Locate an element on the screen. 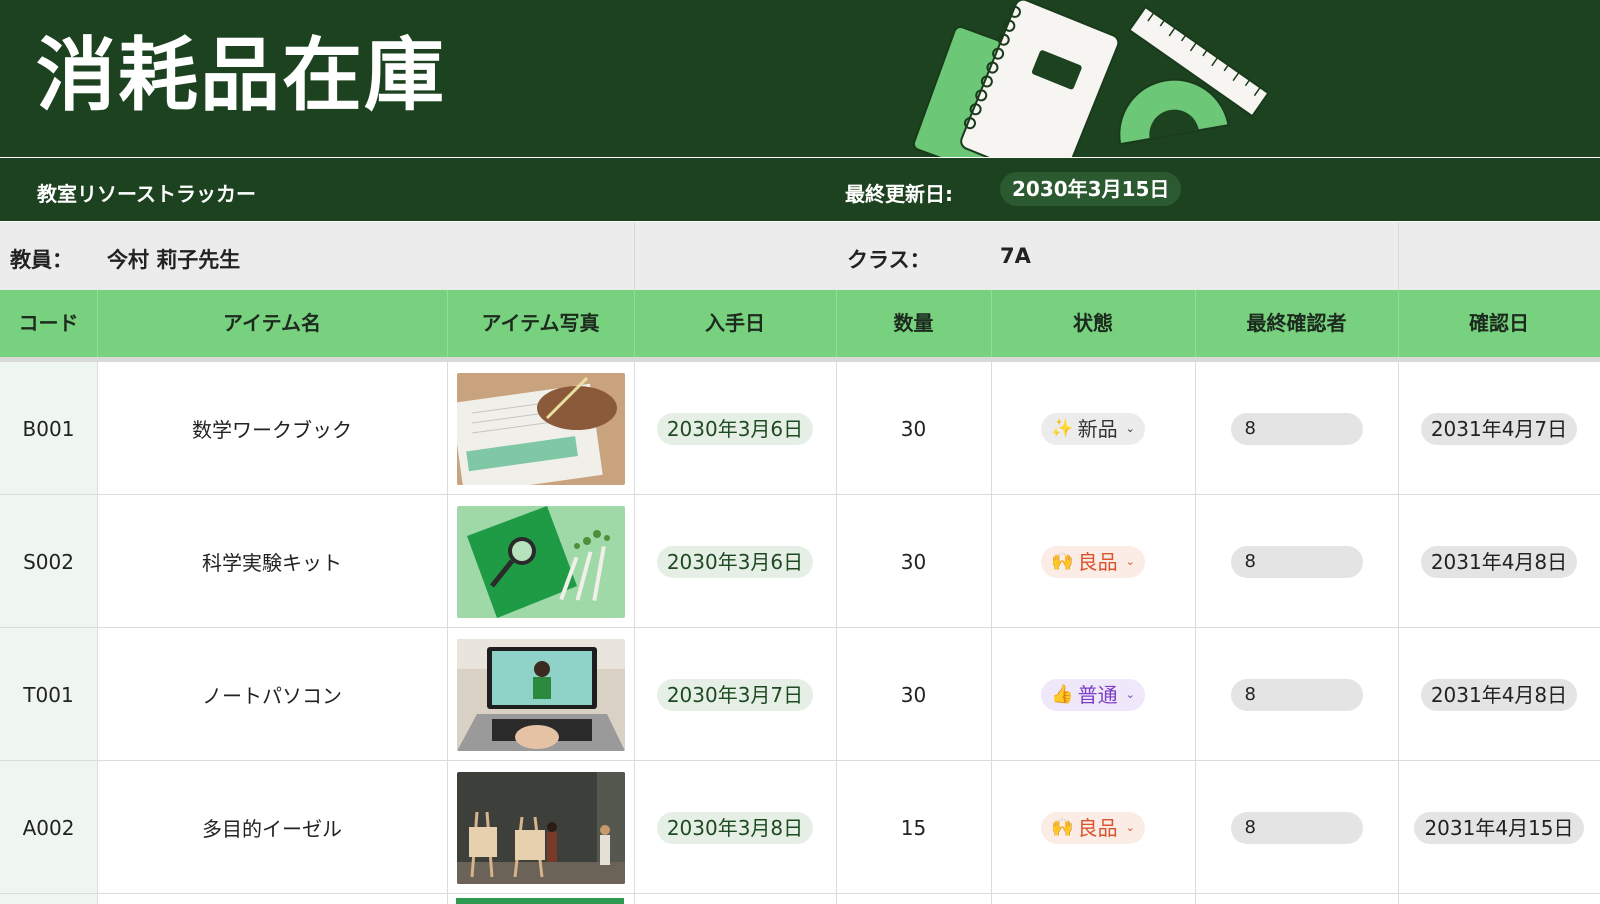 The width and height of the screenshot is (1600, 904). item-name: 数学ワークブック is located at coordinates (272, 428).